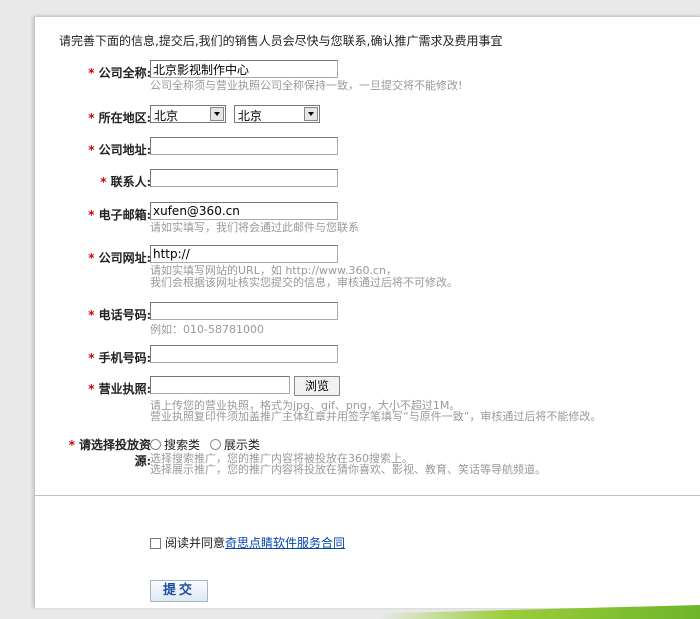  I want to click on city-select: 北京, so click(276, 114).